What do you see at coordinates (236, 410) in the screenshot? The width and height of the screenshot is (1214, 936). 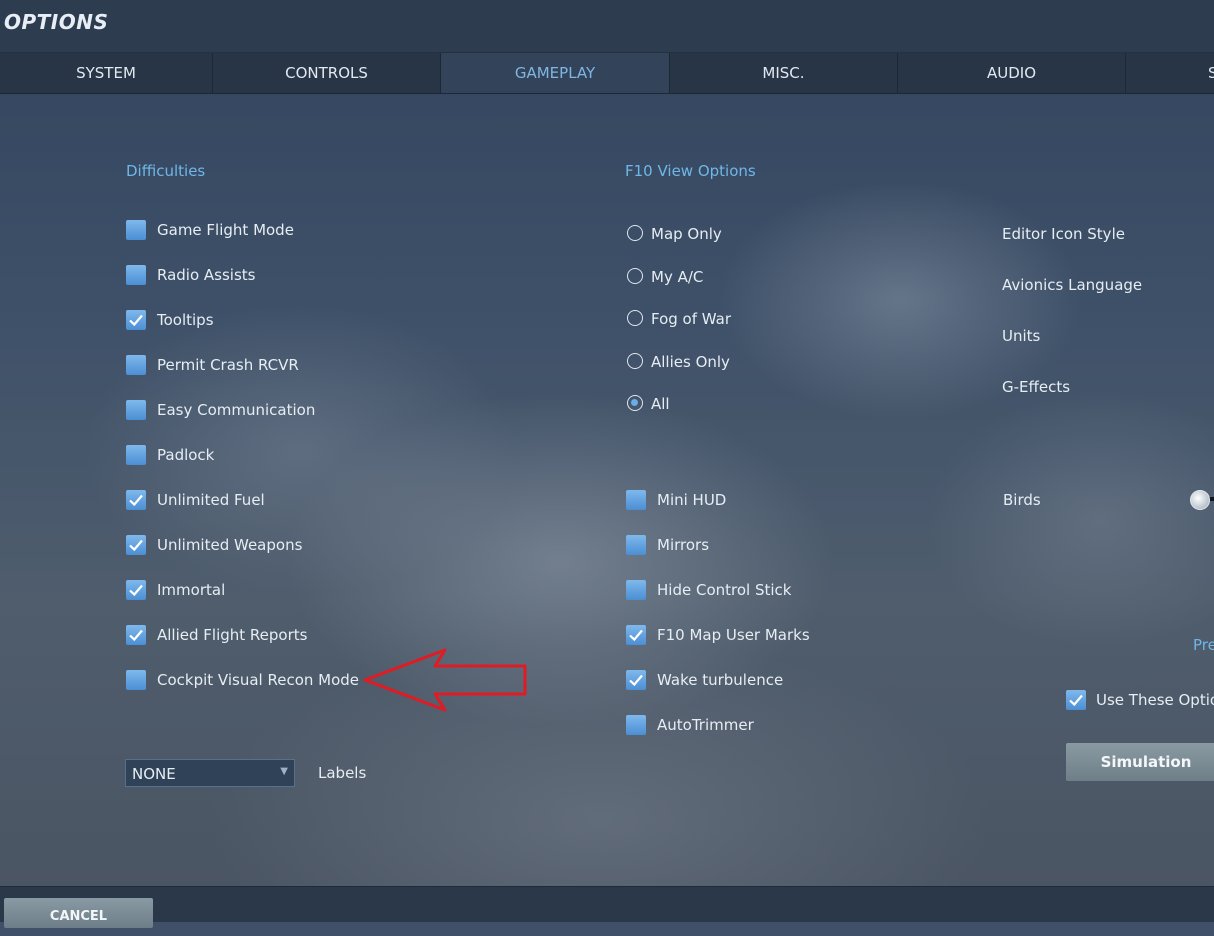 I see `checkbox-label: Easy Communication` at bounding box center [236, 410].